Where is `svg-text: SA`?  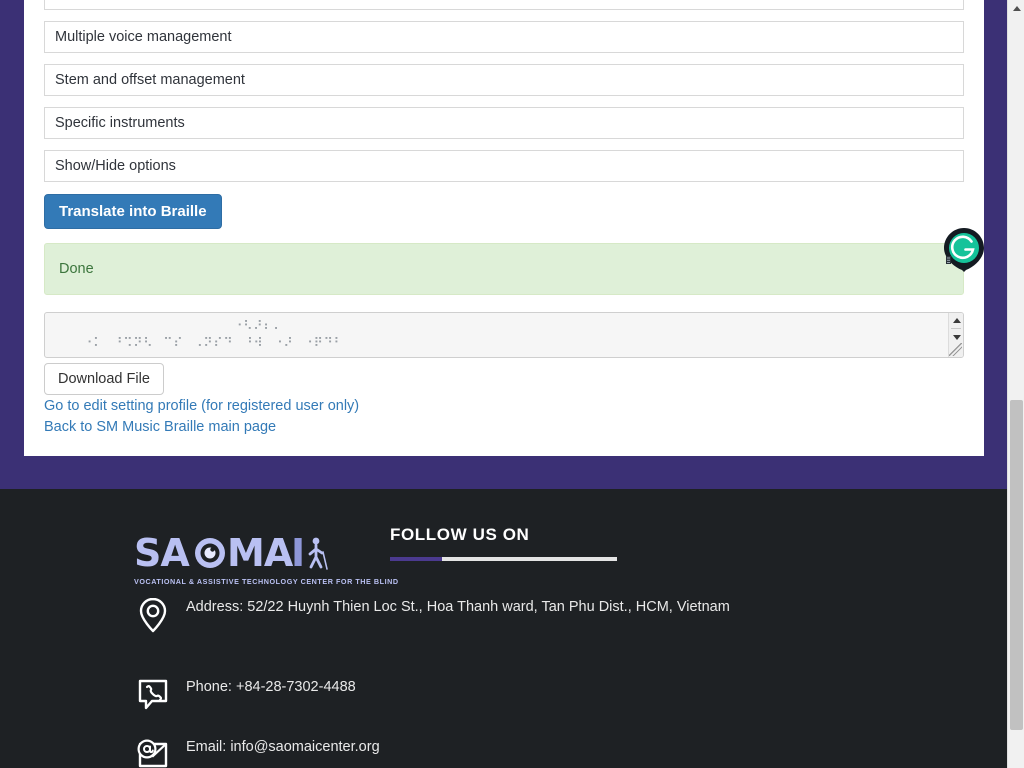 svg-text: SA is located at coordinates (162, 554).